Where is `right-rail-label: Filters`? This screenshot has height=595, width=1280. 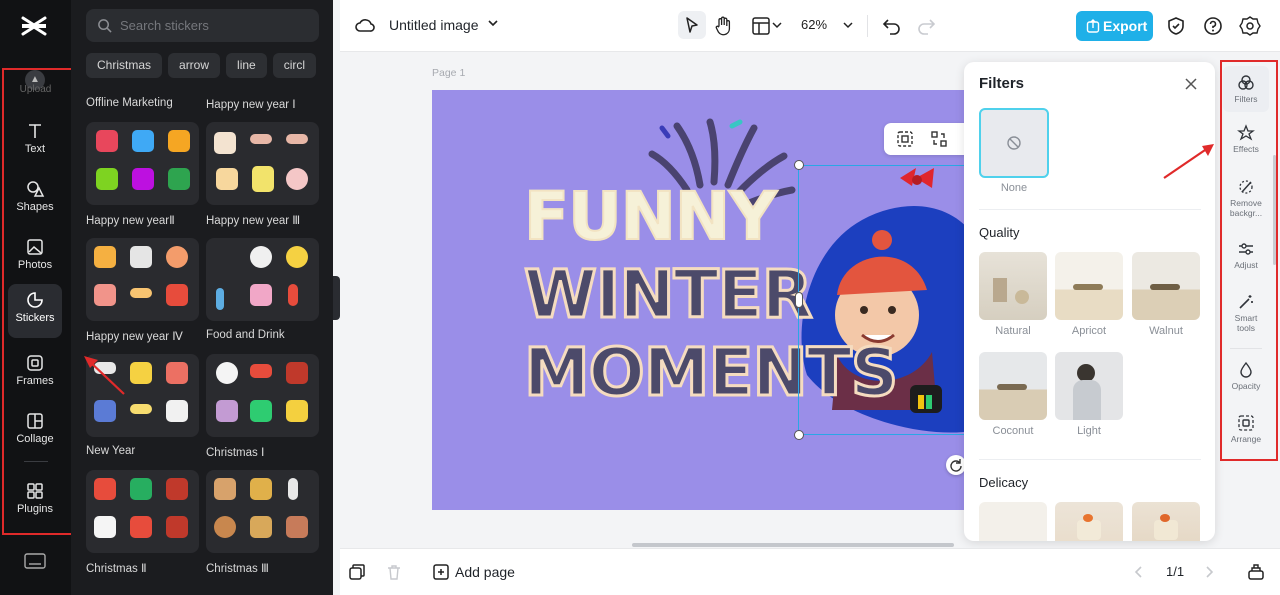
right-rail-label: Filters is located at coordinates (1246, 99).